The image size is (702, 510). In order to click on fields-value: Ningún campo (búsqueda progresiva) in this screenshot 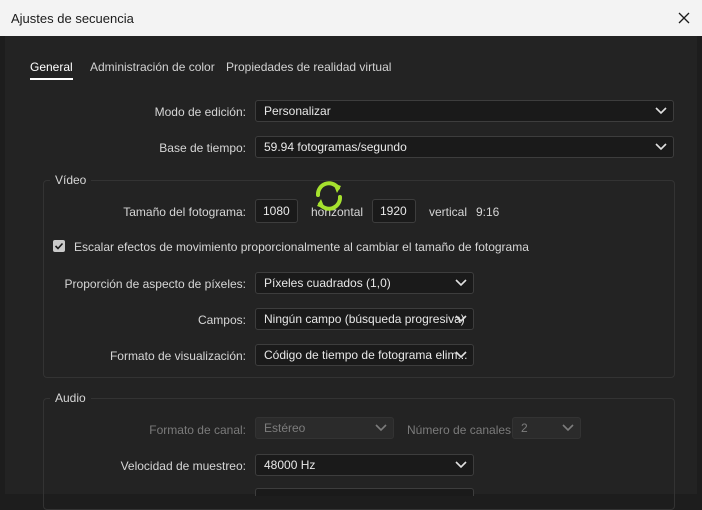, I will do `click(364, 319)`.